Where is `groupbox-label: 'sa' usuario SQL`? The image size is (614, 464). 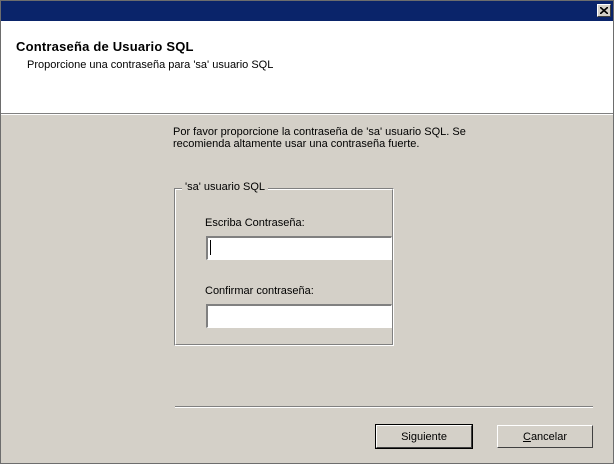 groupbox-label: 'sa' usuario SQL is located at coordinates (225, 187).